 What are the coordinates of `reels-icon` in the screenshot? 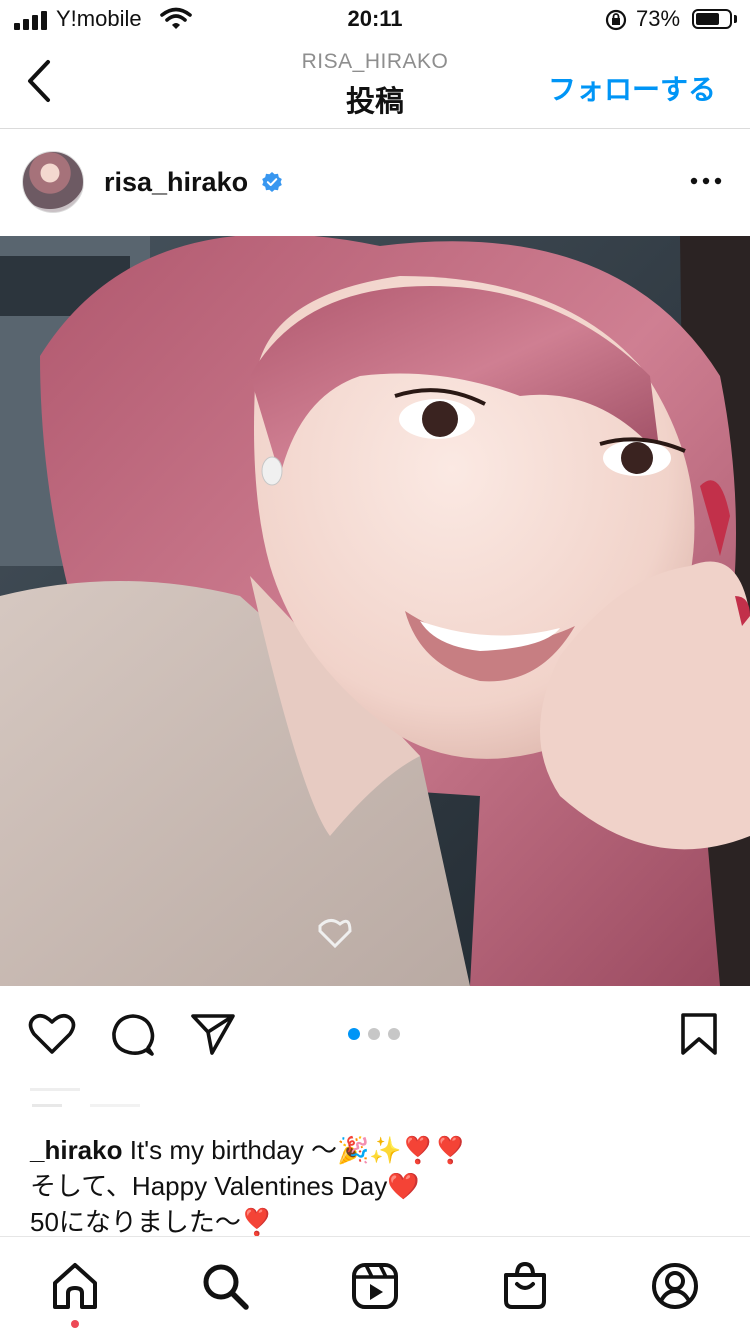 It's located at (375, 1286).